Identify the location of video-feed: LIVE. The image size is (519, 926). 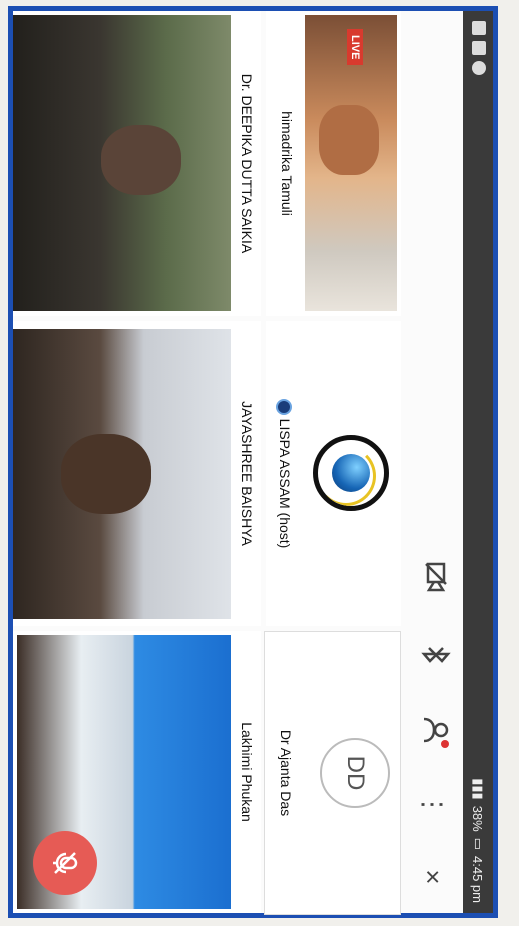
(351, 163).